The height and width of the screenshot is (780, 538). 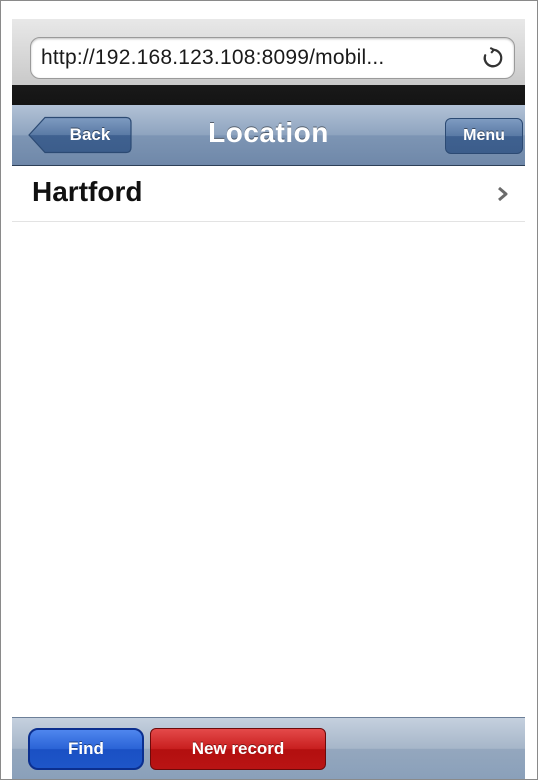 I want to click on new-record-button: New record, so click(x=238, y=749).